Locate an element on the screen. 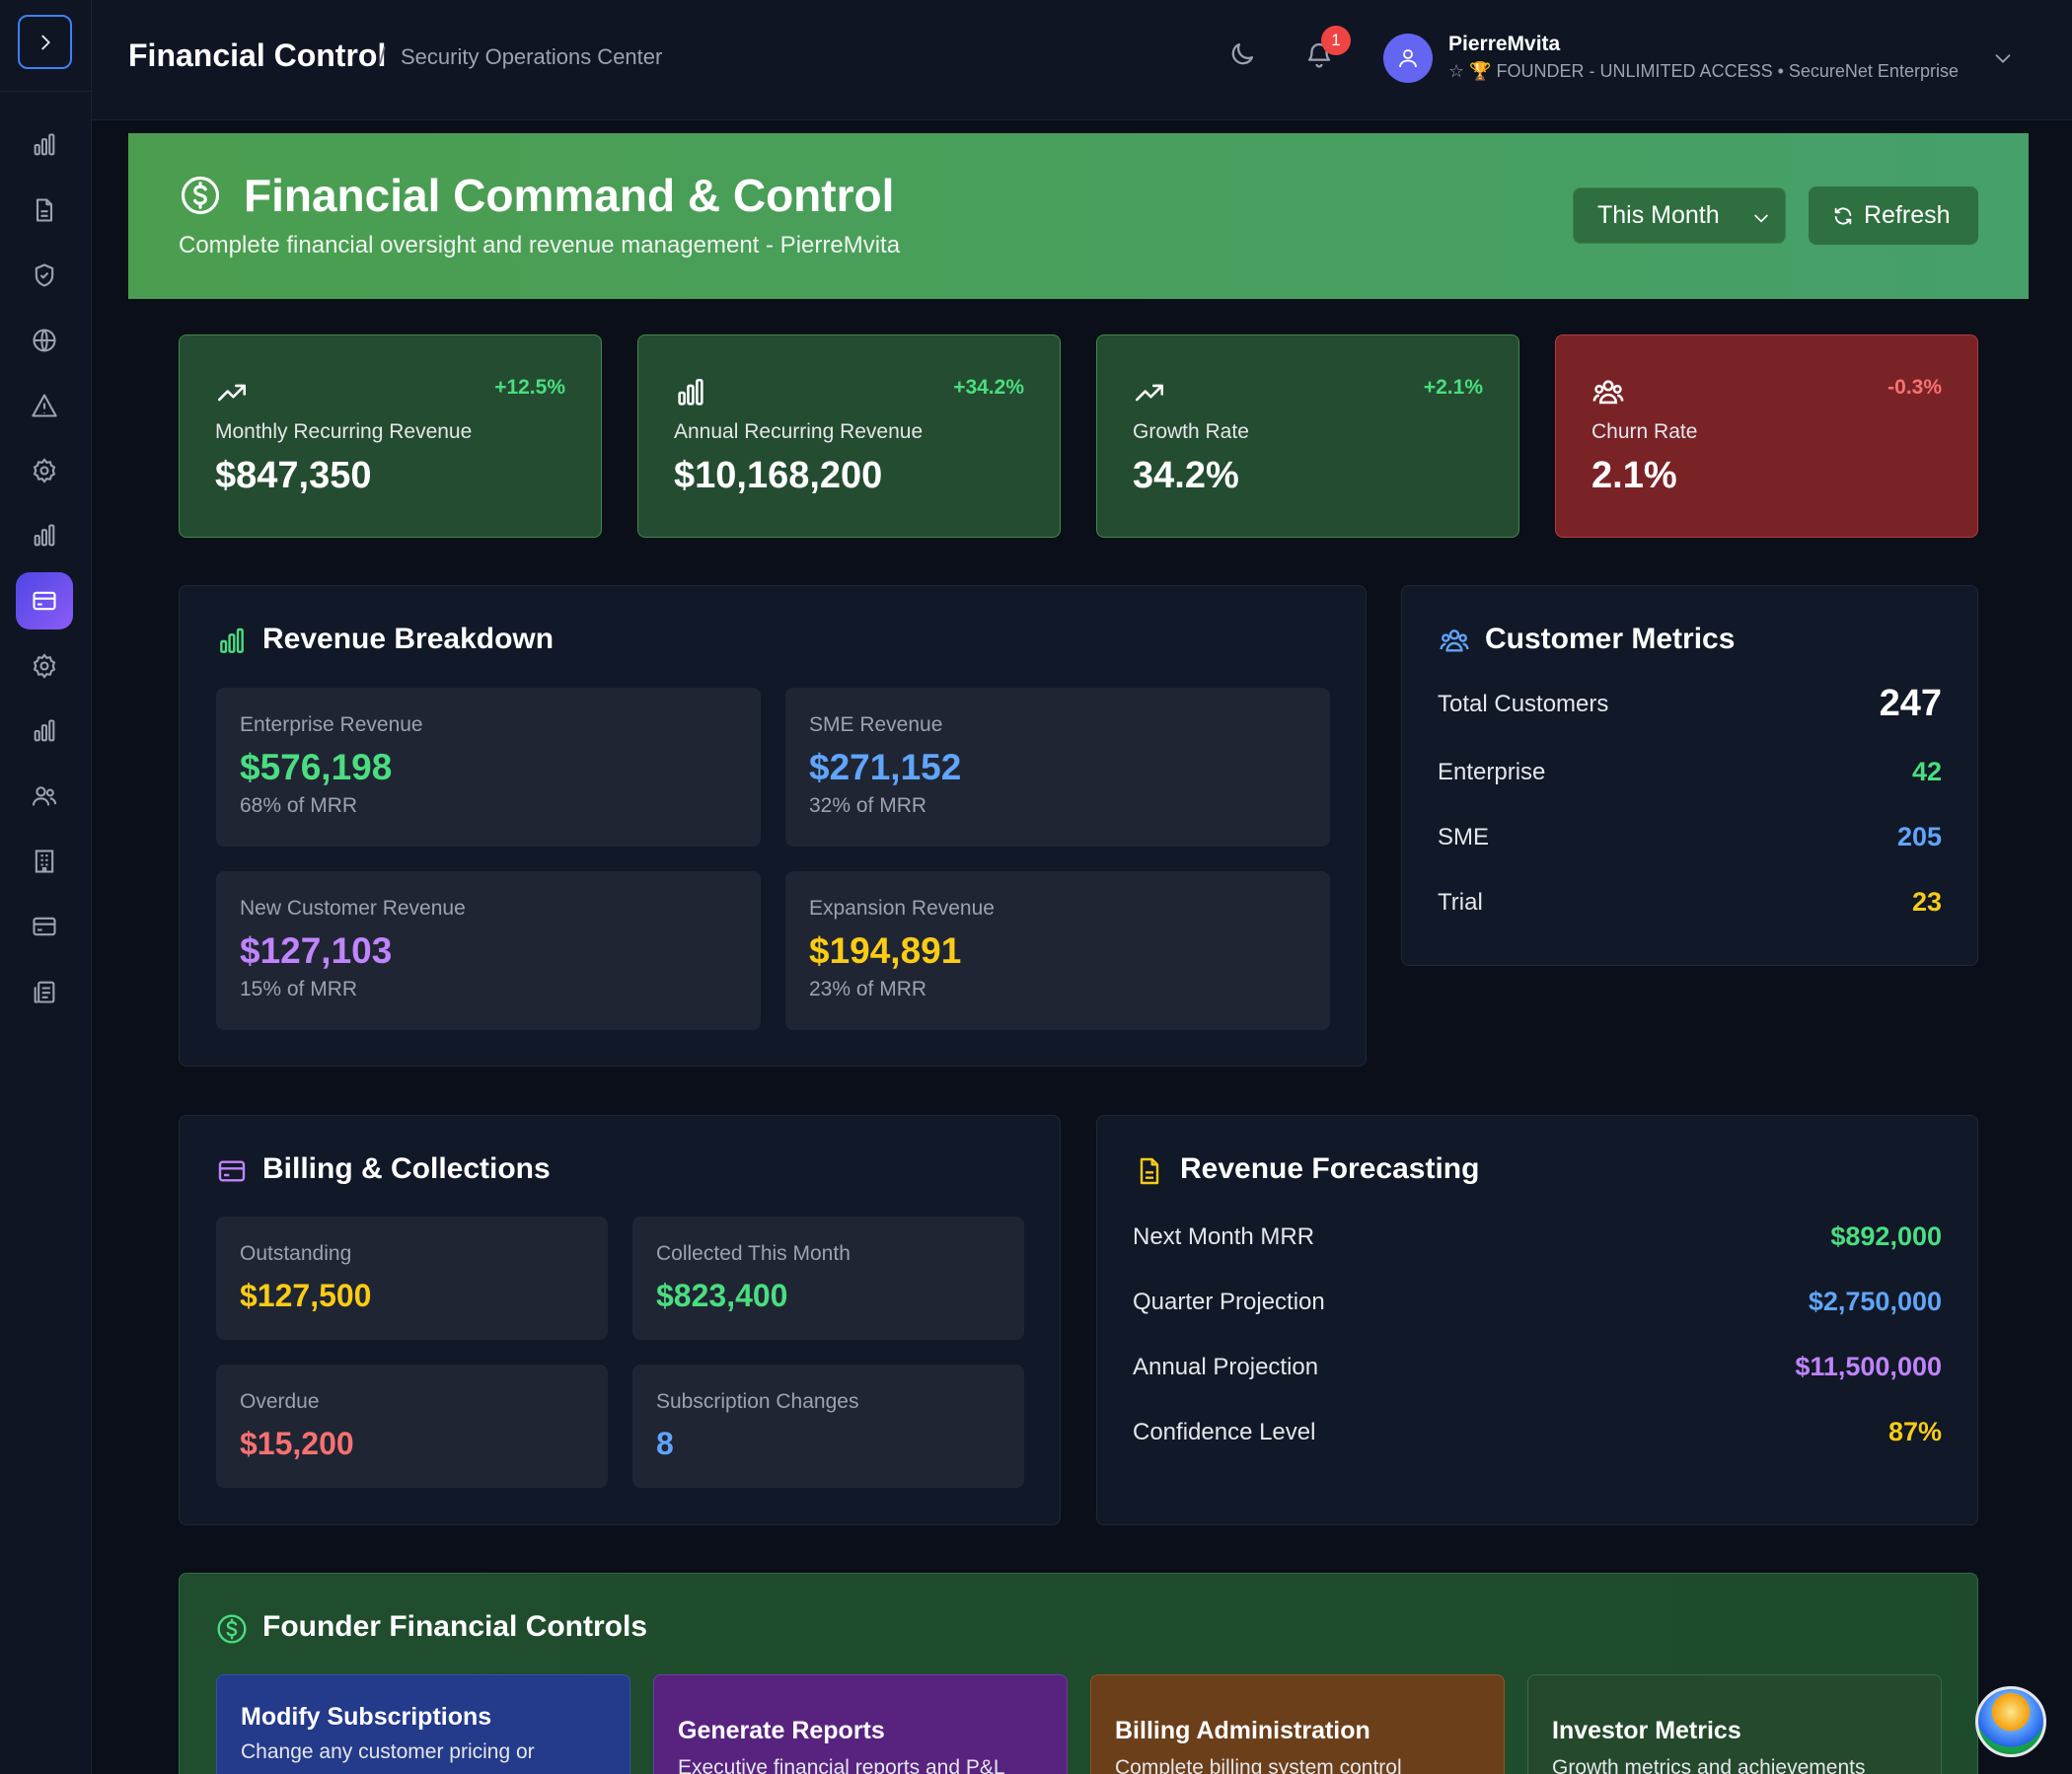 The width and height of the screenshot is (2072, 1774). metric-row: Trial 23 is located at coordinates (1690, 903).